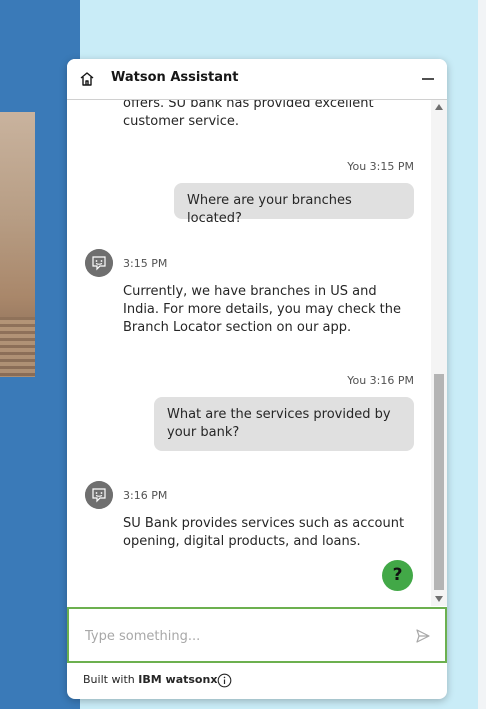 The image size is (486, 709). What do you see at coordinates (17, 244) in the screenshot?
I see `background-photo` at bounding box center [17, 244].